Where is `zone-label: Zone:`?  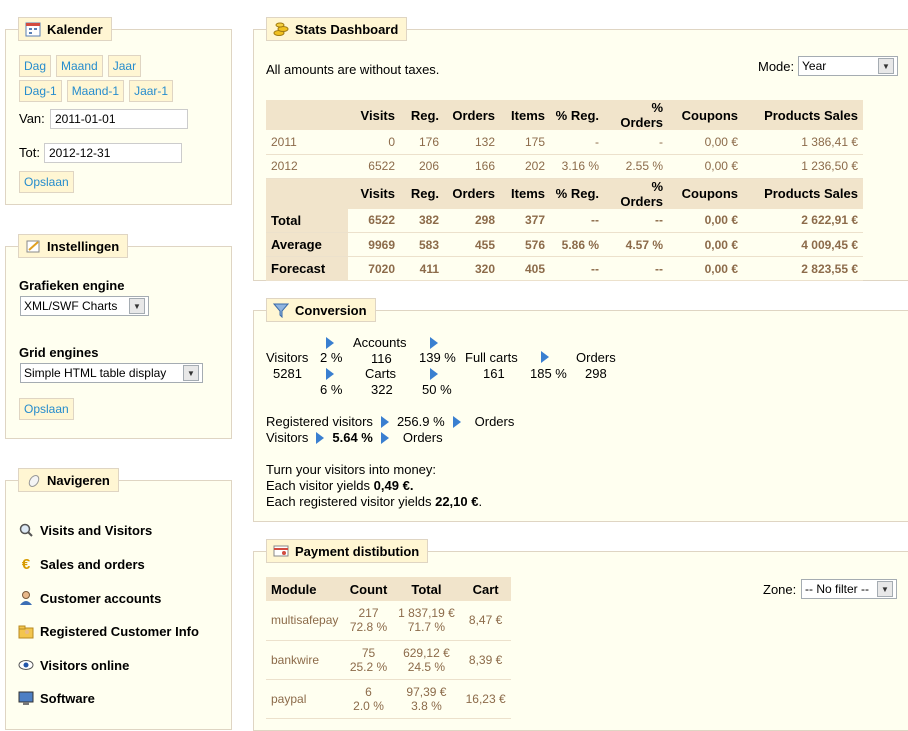 zone-label: Zone: is located at coordinates (780, 589).